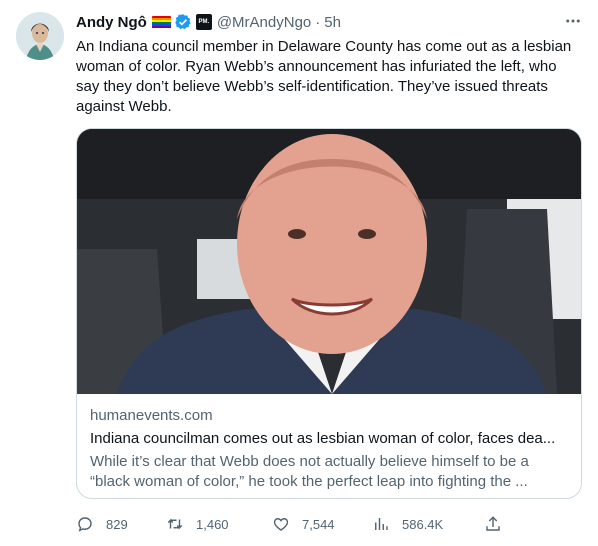 Image resolution: width=598 pixels, height=546 pixels. What do you see at coordinates (493, 523) in the screenshot?
I see `share-icon` at bounding box center [493, 523].